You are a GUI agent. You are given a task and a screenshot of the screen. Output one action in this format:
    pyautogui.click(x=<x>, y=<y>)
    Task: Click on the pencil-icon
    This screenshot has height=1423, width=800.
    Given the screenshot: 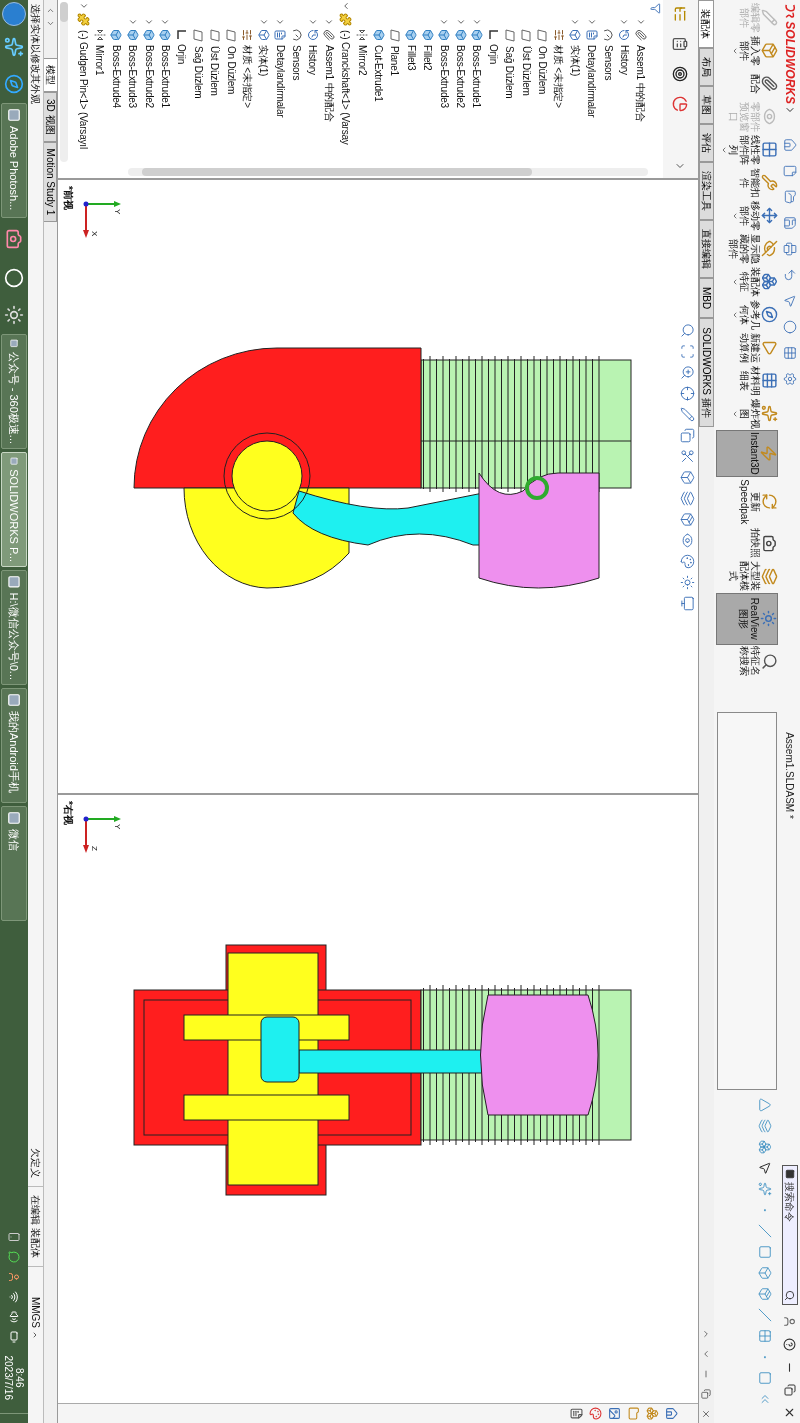 What is the action you would take?
    pyautogui.click(x=687, y=414)
    